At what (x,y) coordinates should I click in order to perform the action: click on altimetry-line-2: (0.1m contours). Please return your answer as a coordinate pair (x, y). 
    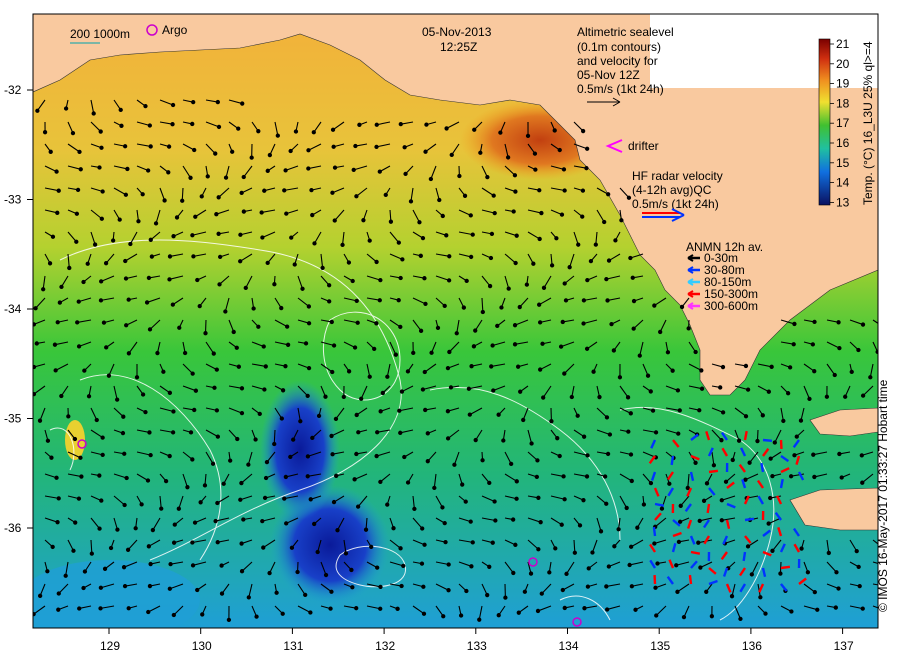
    Looking at the image, I should click on (619, 47).